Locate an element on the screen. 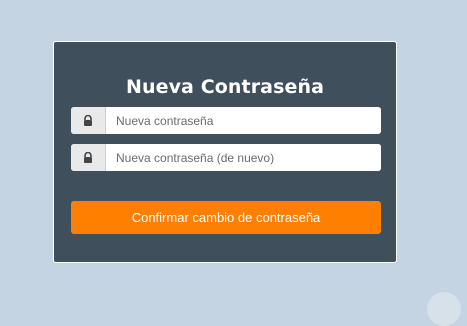 This screenshot has height=326, width=467. new-password-field-group is located at coordinates (226, 120).